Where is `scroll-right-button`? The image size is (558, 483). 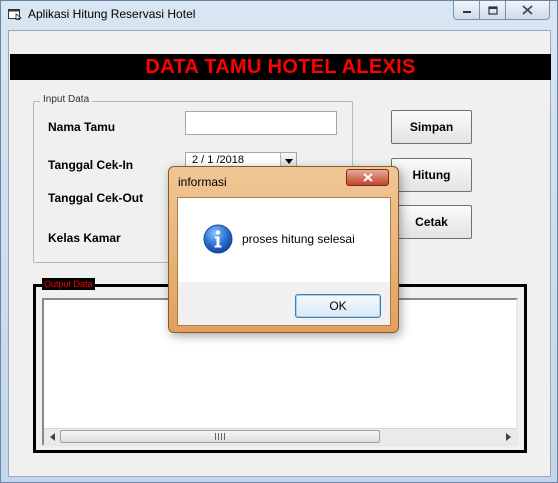
scroll-right-button is located at coordinates (508, 437).